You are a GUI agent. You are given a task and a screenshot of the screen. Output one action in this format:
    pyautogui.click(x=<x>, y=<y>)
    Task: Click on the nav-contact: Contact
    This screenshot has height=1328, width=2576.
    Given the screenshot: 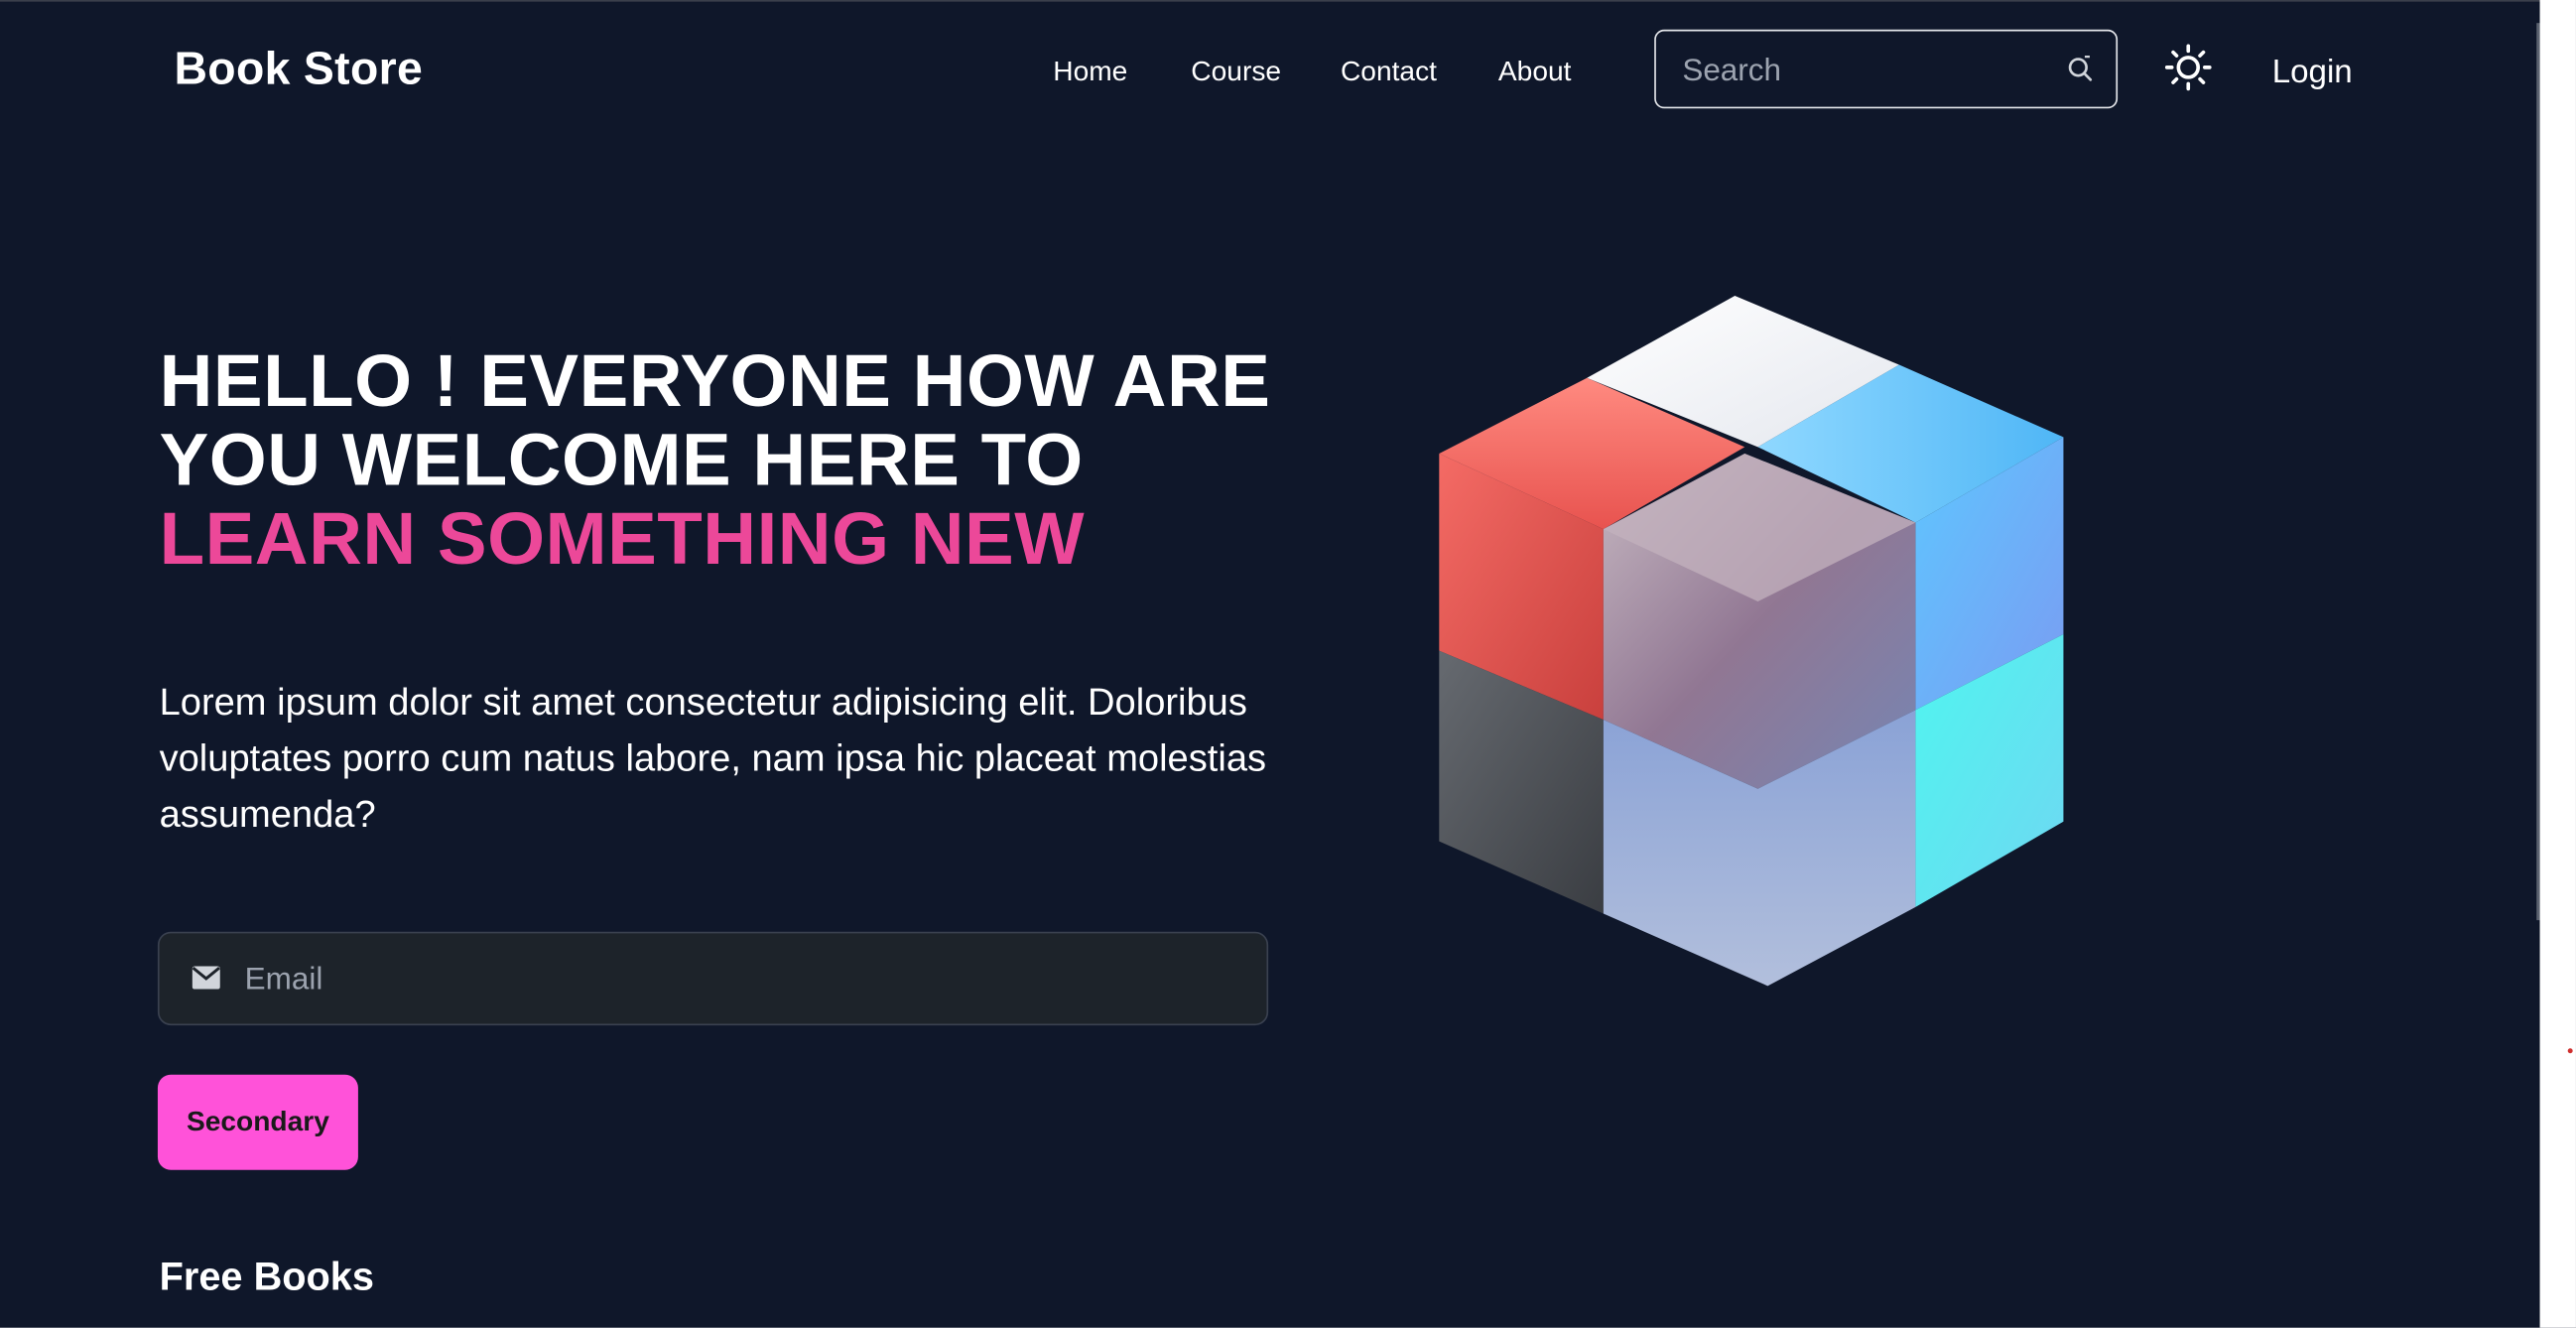 What is the action you would take?
    pyautogui.click(x=1389, y=72)
    